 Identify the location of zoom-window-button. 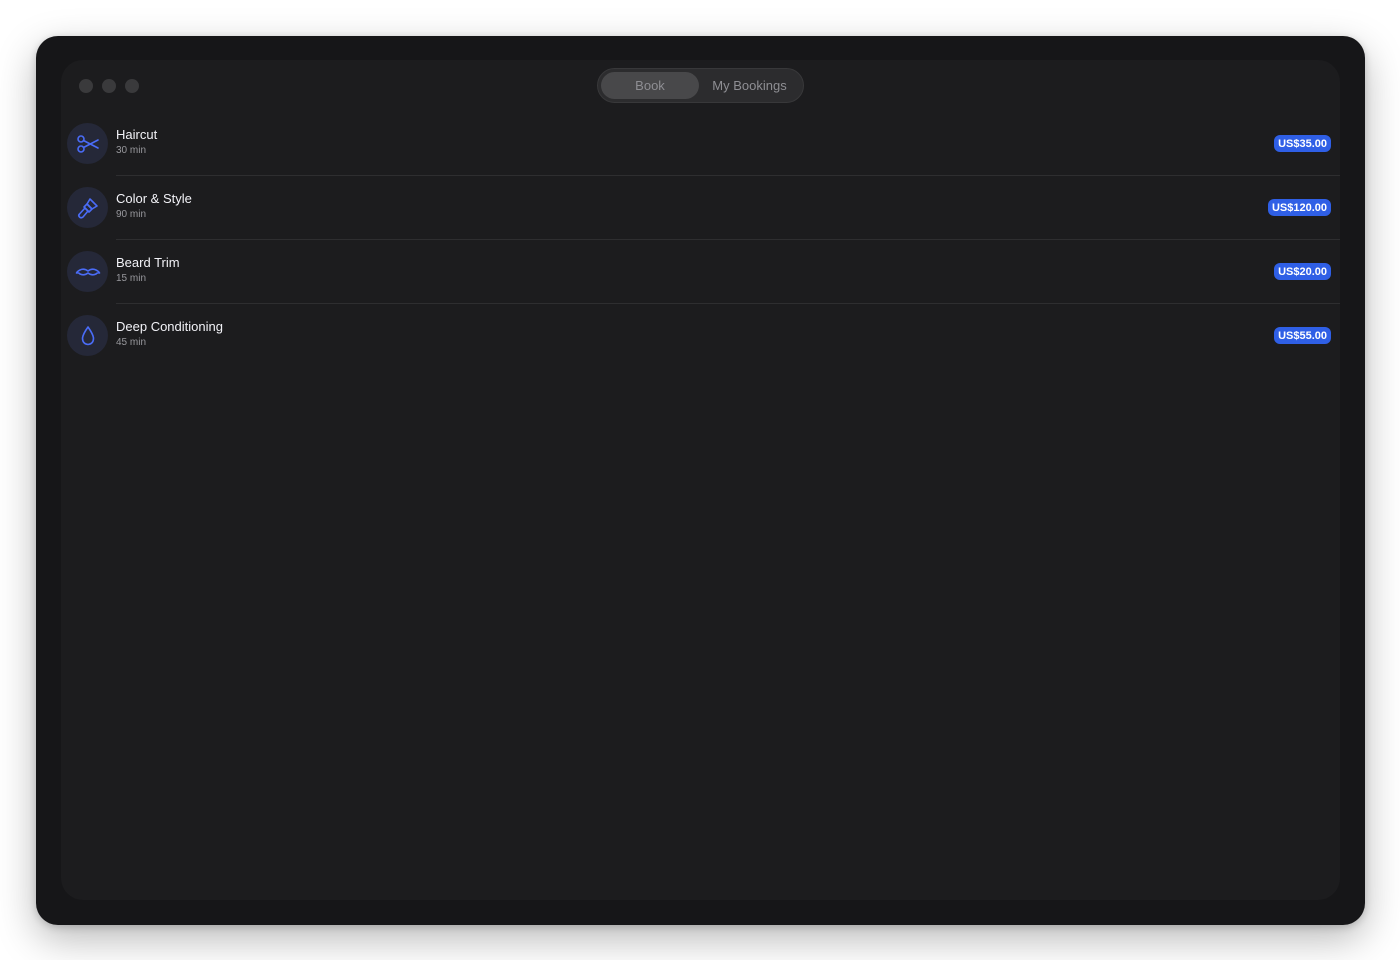
(132, 86).